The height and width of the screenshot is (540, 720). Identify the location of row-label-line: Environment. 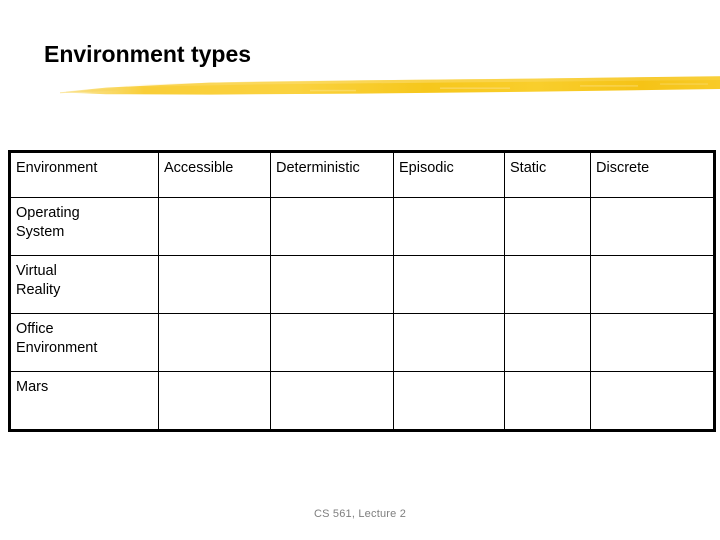
(57, 347).